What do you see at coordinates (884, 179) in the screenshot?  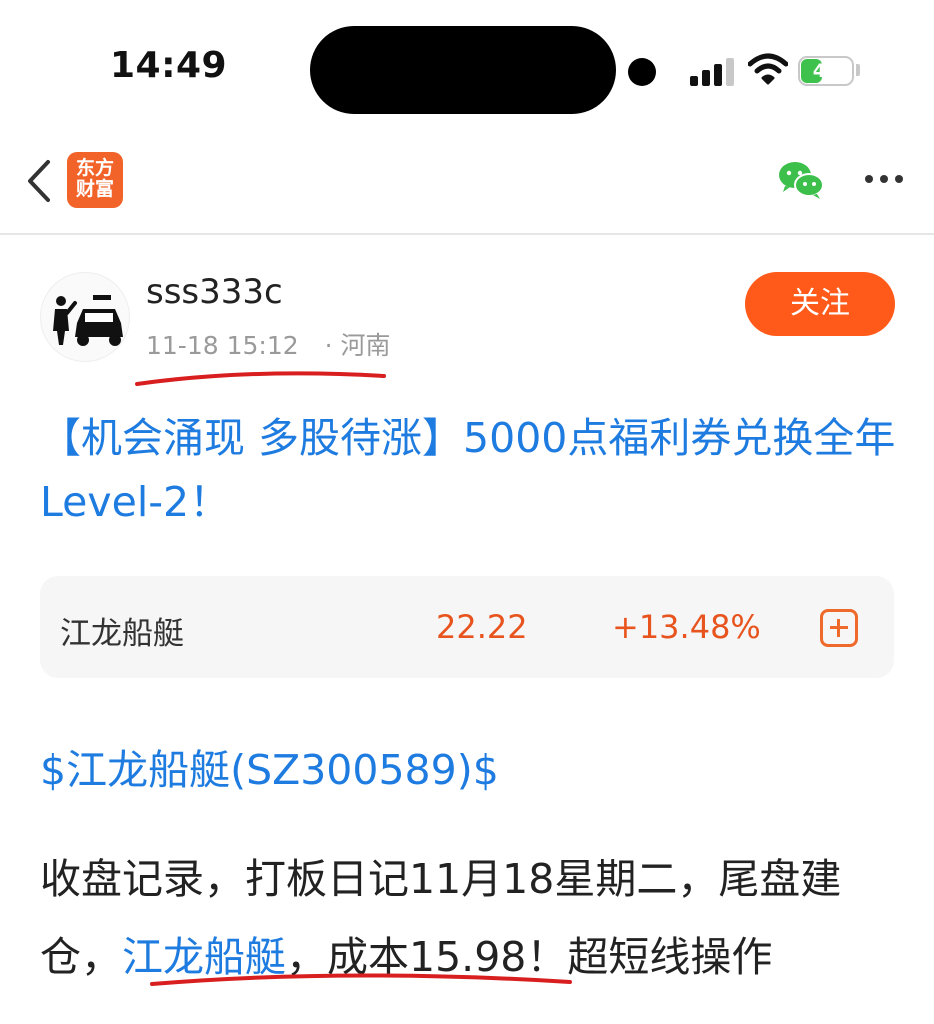 I see `more-options-icon` at bounding box center [884, 179].